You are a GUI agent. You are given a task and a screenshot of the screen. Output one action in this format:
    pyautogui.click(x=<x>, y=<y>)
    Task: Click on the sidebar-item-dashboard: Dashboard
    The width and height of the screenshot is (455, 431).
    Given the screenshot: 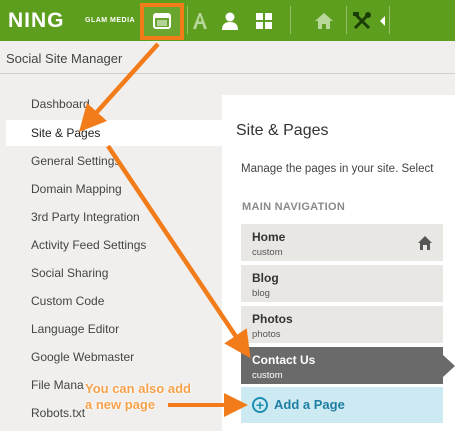 What is the action you would take?
    pyautogui.click(x=111, y=104)
    